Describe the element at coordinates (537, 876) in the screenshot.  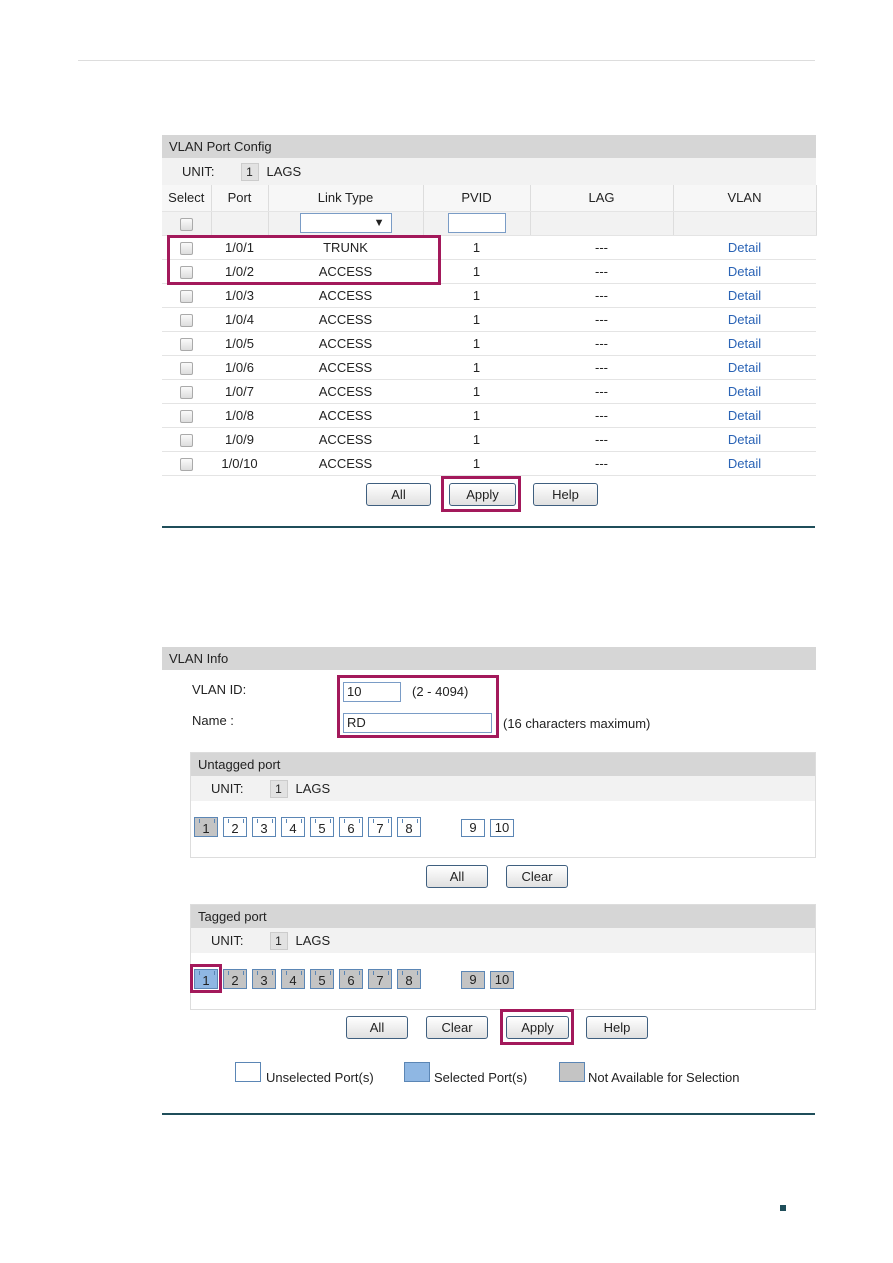
I see `untagged-clear-button: Clear` at that location.